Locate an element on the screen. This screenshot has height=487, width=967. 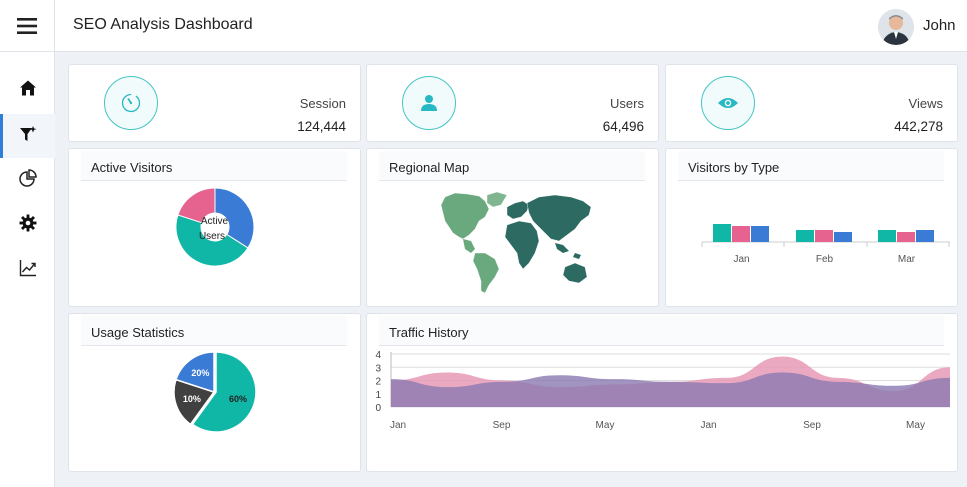
sidebar-item-pie-chart is located at coordinates (27, 180).